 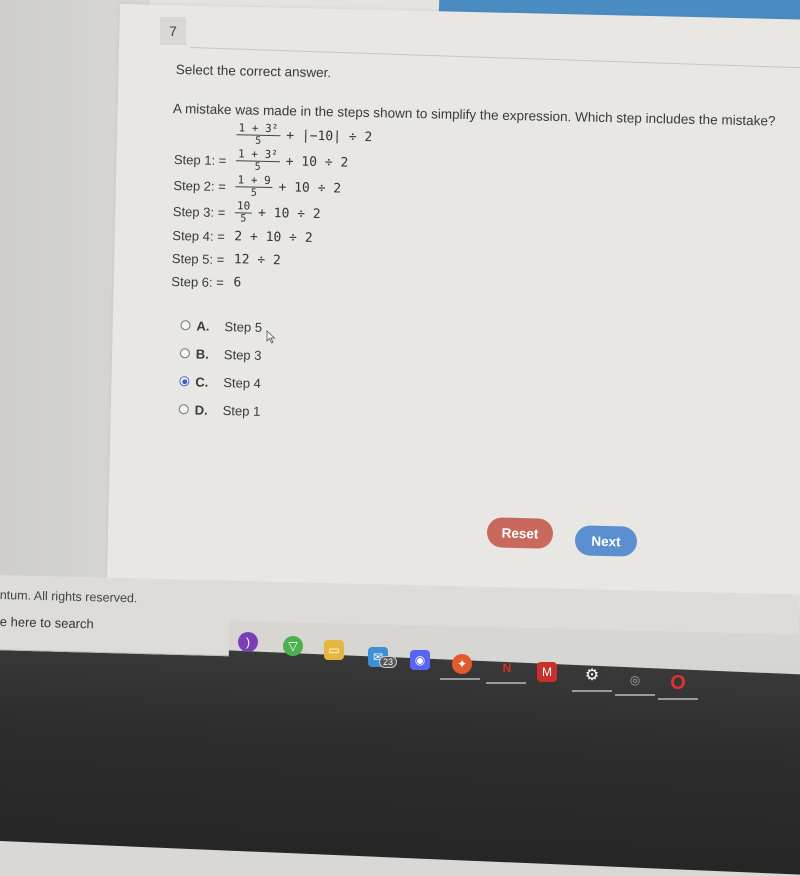 What do you see at coordinates (273, 237) in the screenshot?
I see `step-expression: 2 + 10 ÷ 2` at bounding box center [273, 237].